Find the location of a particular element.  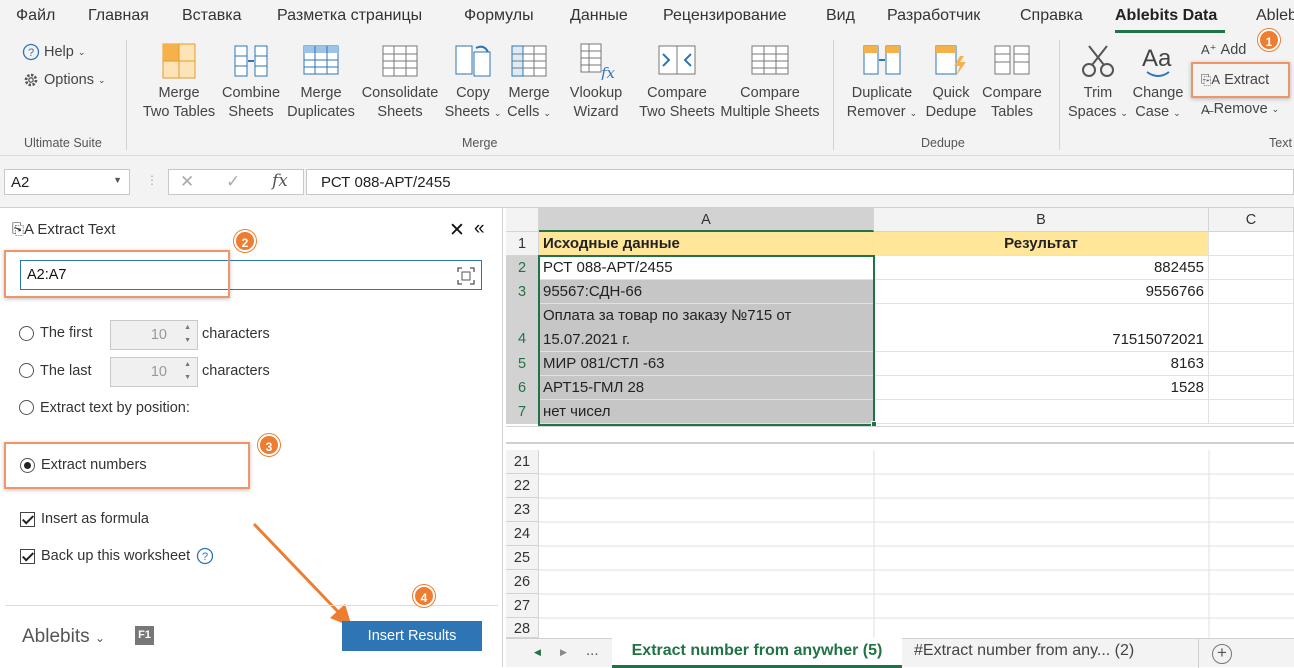

copy-sheets-button: Copy Sheets ⌄ is located at coordinates (473, 82).